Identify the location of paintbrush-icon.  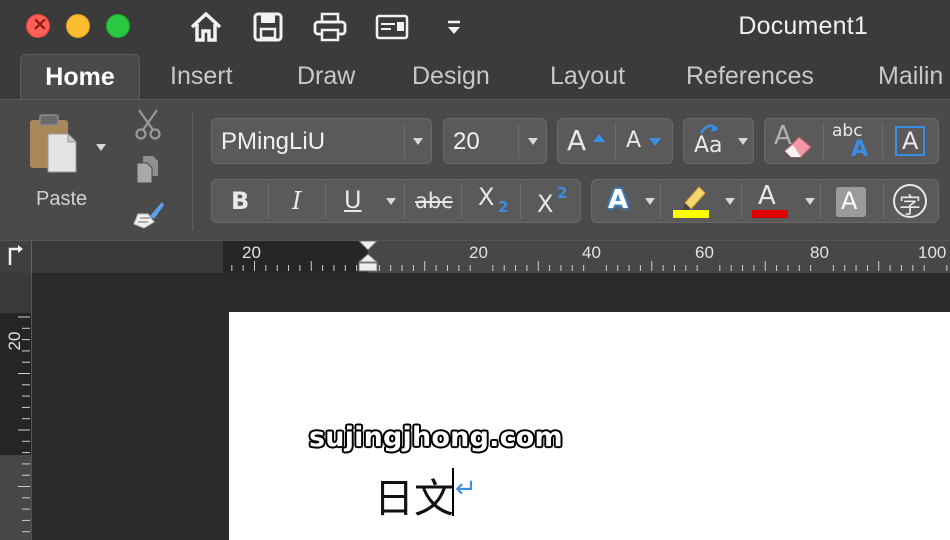
(148, 215).